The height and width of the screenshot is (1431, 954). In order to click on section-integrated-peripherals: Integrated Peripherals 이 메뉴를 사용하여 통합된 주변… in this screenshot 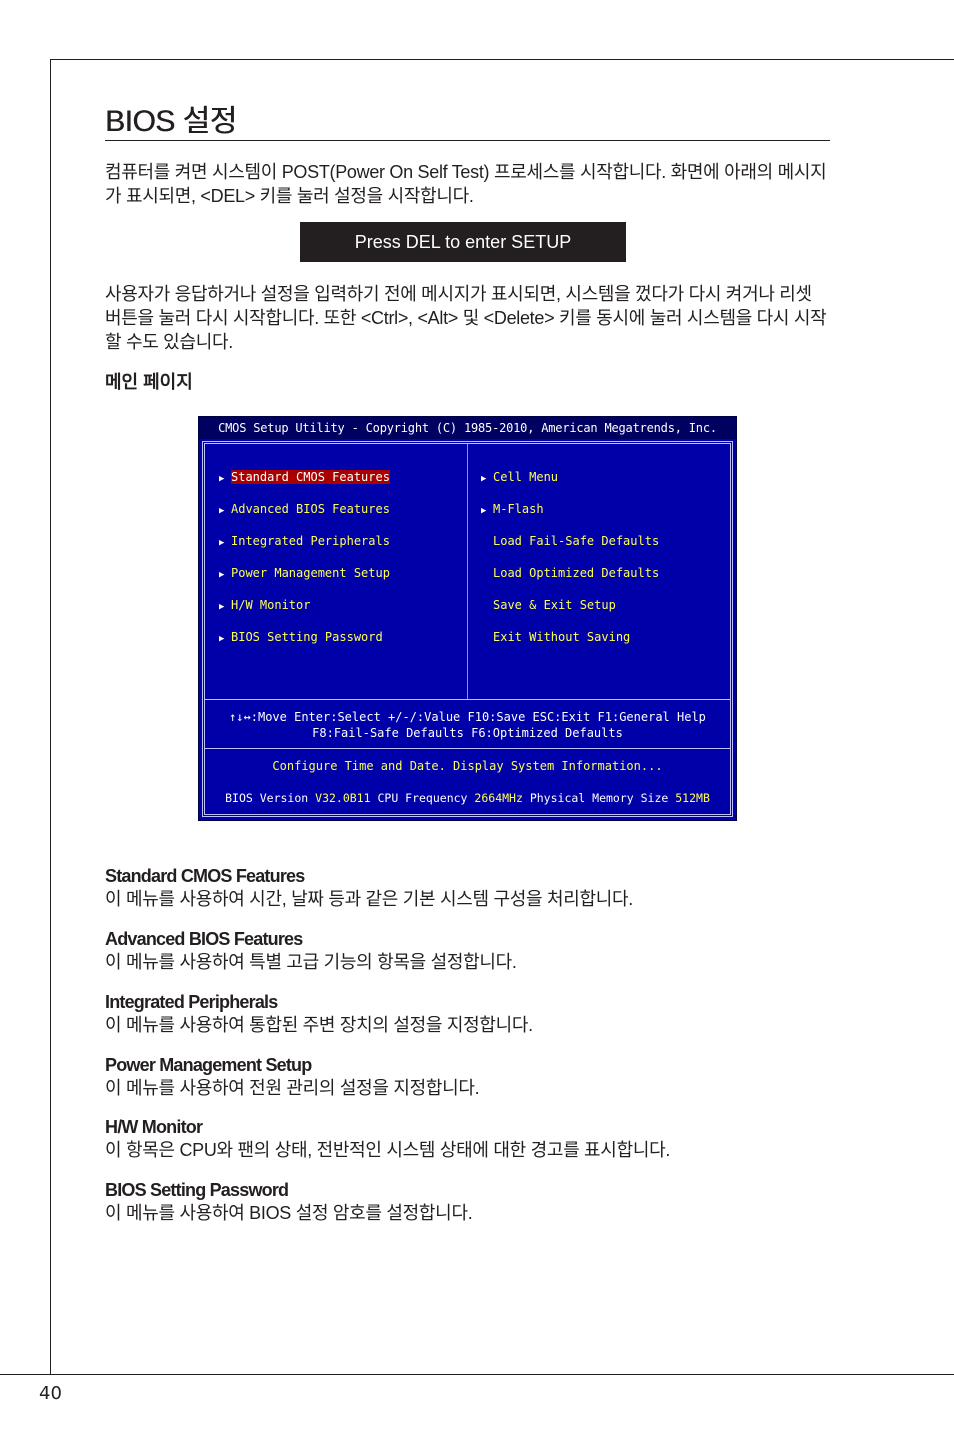, I will do `click(468, 1014)`.